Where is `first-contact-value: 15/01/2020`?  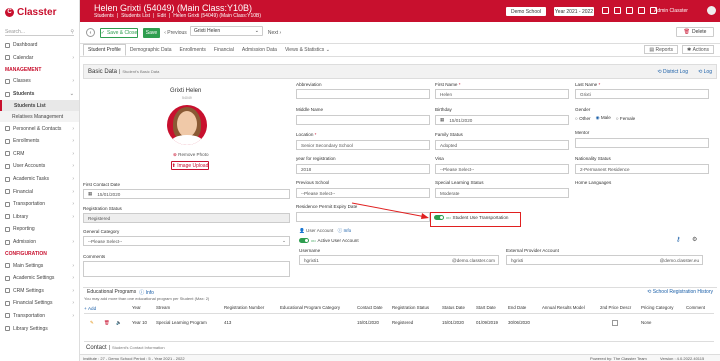
first-contact-value: 15/01/2020 is located at coordinates (109, 194).